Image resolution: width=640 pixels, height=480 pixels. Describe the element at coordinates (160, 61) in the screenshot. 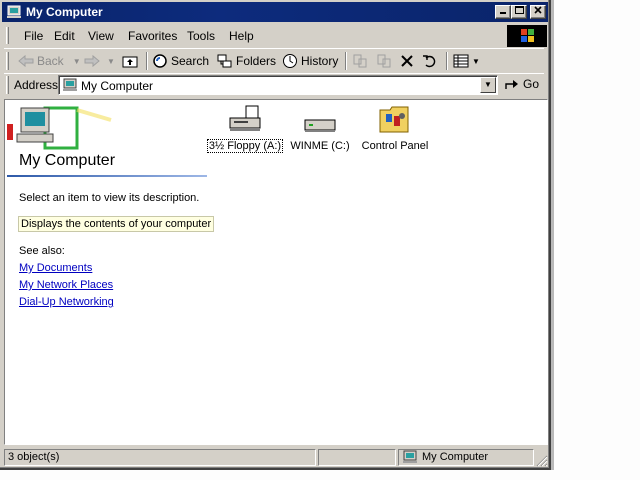

I see `search-icon` at that location.